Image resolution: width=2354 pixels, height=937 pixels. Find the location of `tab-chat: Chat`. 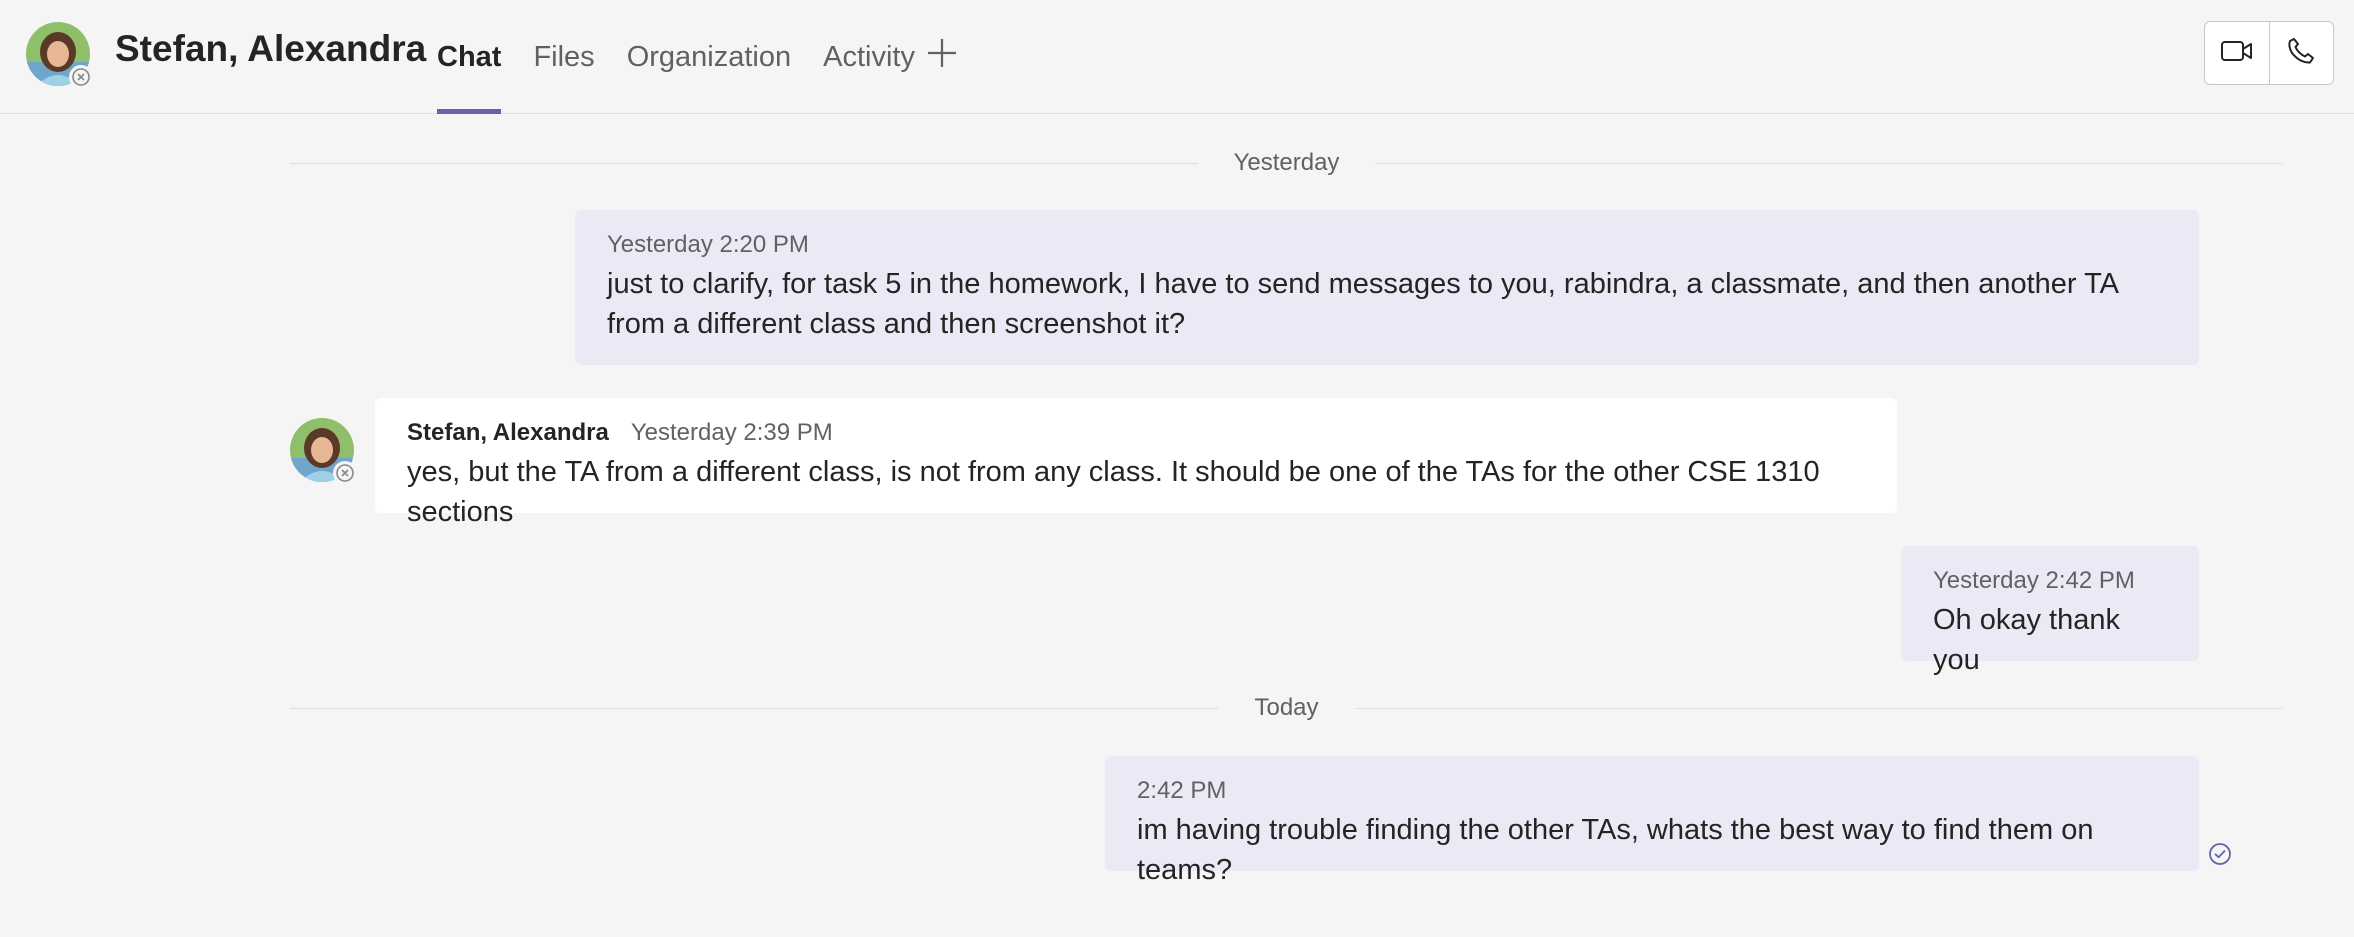

tab-chat: Chat is located at coordinates (469, 57).